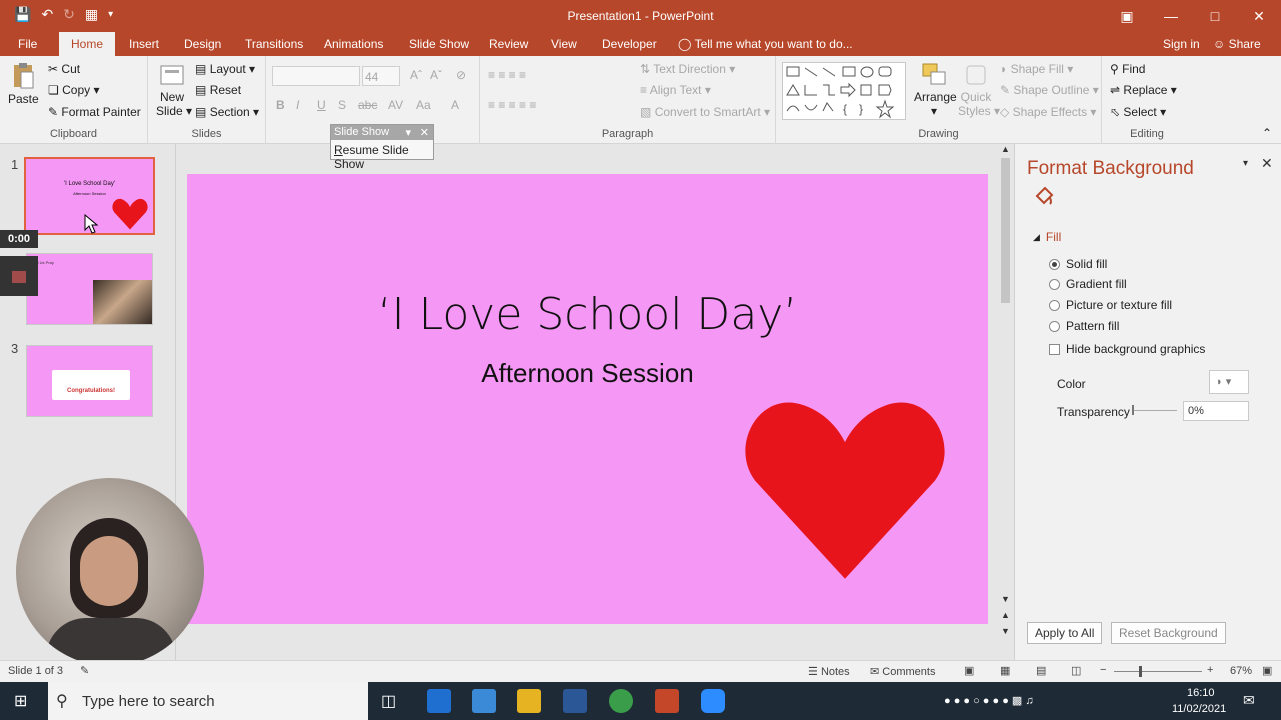 The width and height of the screenshot is (1281, 720). Describe the element at coordinates (27, 44) in the screenshot. I see `tab-file: File` at that location.